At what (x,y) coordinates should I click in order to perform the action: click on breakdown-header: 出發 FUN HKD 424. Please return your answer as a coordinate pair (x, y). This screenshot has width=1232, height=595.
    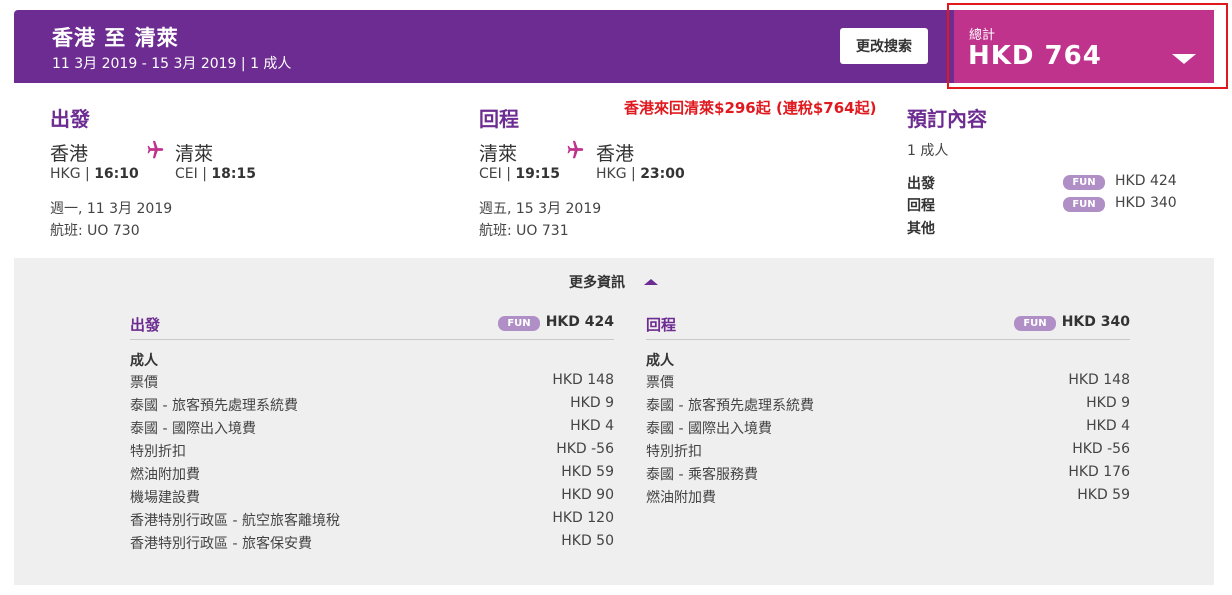
    Looking at the image, I should click on (372, 327).